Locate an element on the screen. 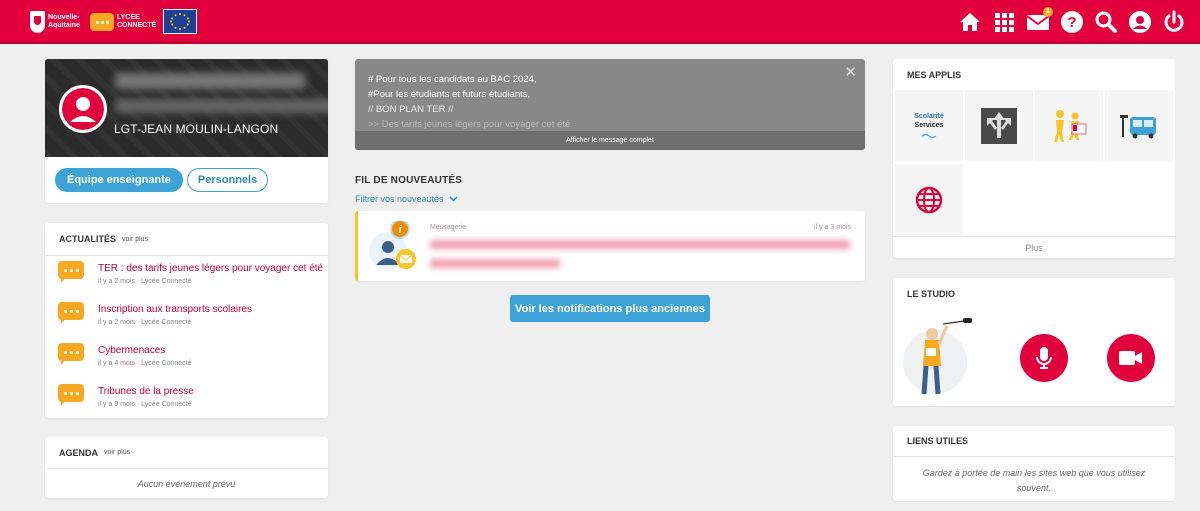 The width and height of the screenshot is (1200, 511). feed-item-source: Messagerie is located at coordinates (448, 227).